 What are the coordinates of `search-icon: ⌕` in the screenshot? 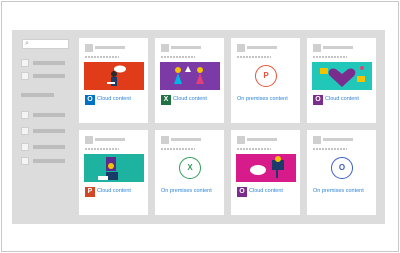 It's located at (27, 43).